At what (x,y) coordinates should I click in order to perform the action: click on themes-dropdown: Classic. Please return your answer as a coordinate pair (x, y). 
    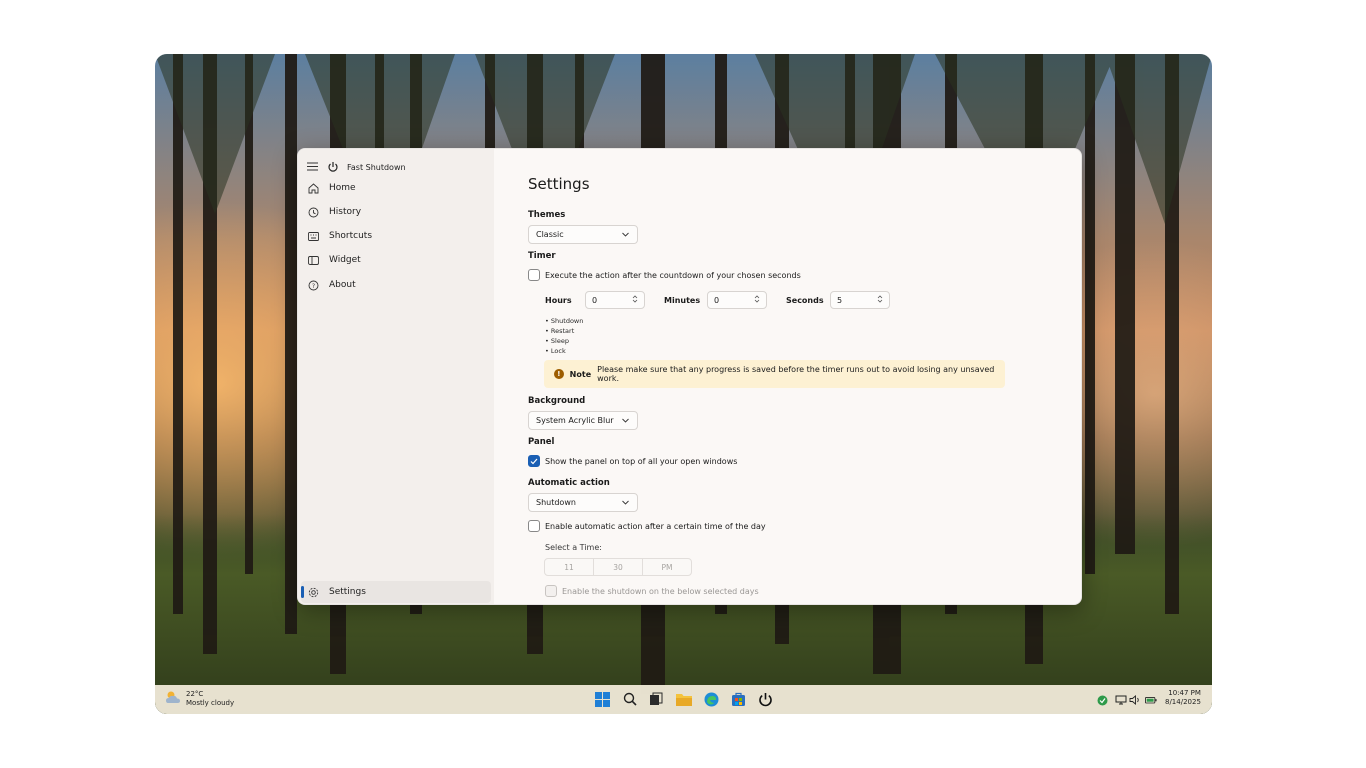
    Looking at the image, I should click on (583, 234).